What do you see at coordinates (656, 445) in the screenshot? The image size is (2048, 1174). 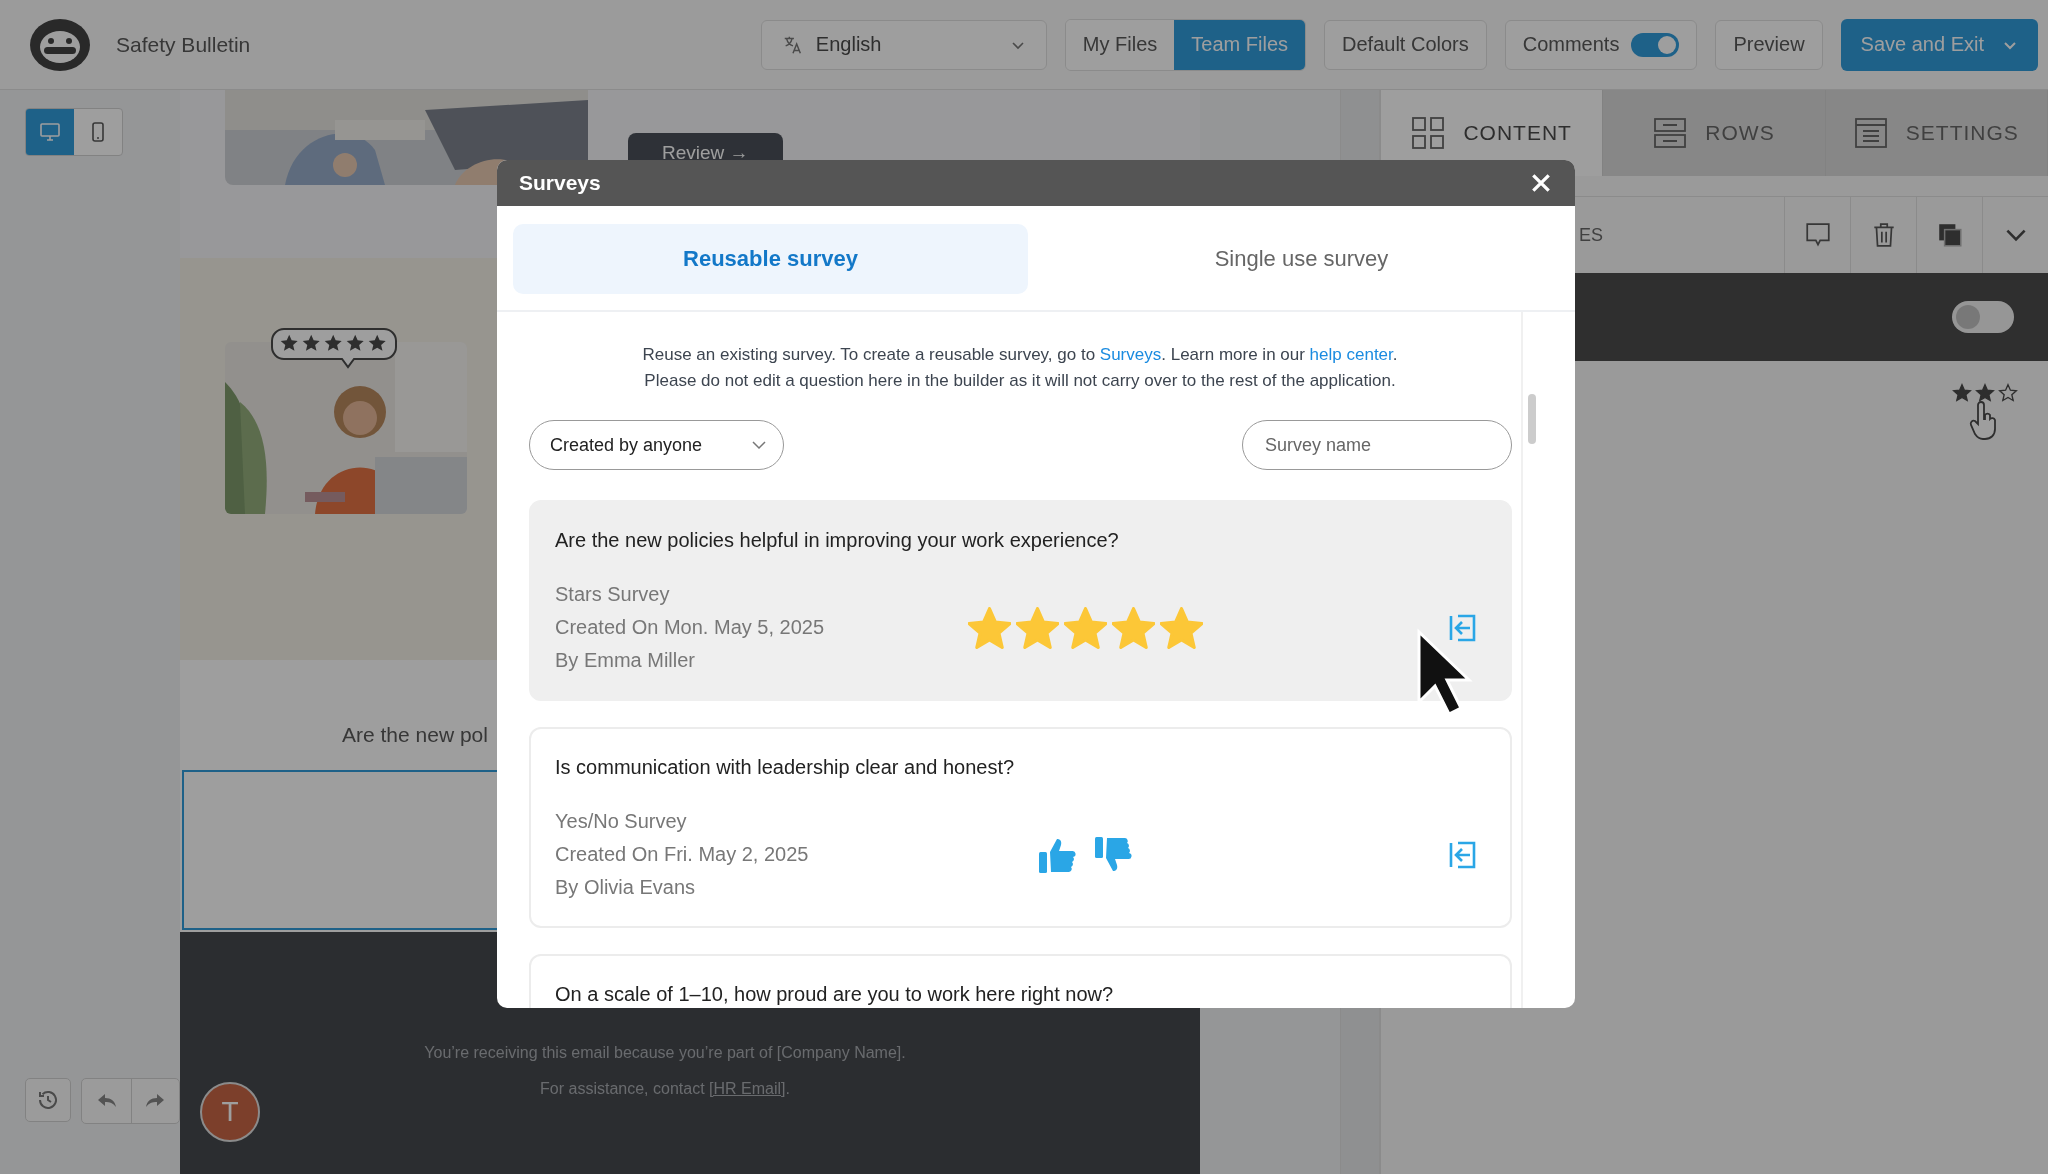 I see `creator-filter-dropdown: Created by anyone` at bounding box center [656, 445].